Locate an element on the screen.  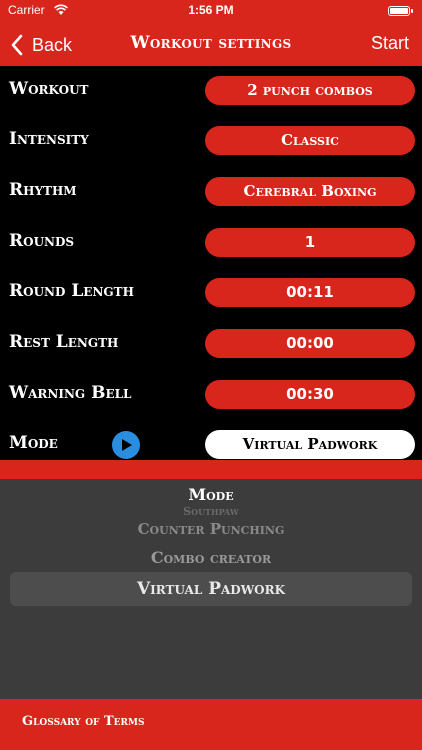
rounds-label: Rounds is located at coordinates (42, 241).